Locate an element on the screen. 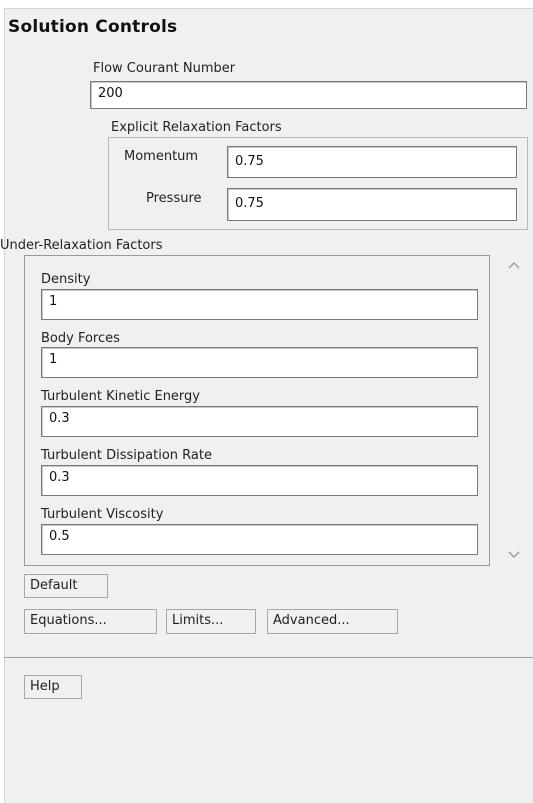  density-input: 1 is located at coordinates (259, 304).